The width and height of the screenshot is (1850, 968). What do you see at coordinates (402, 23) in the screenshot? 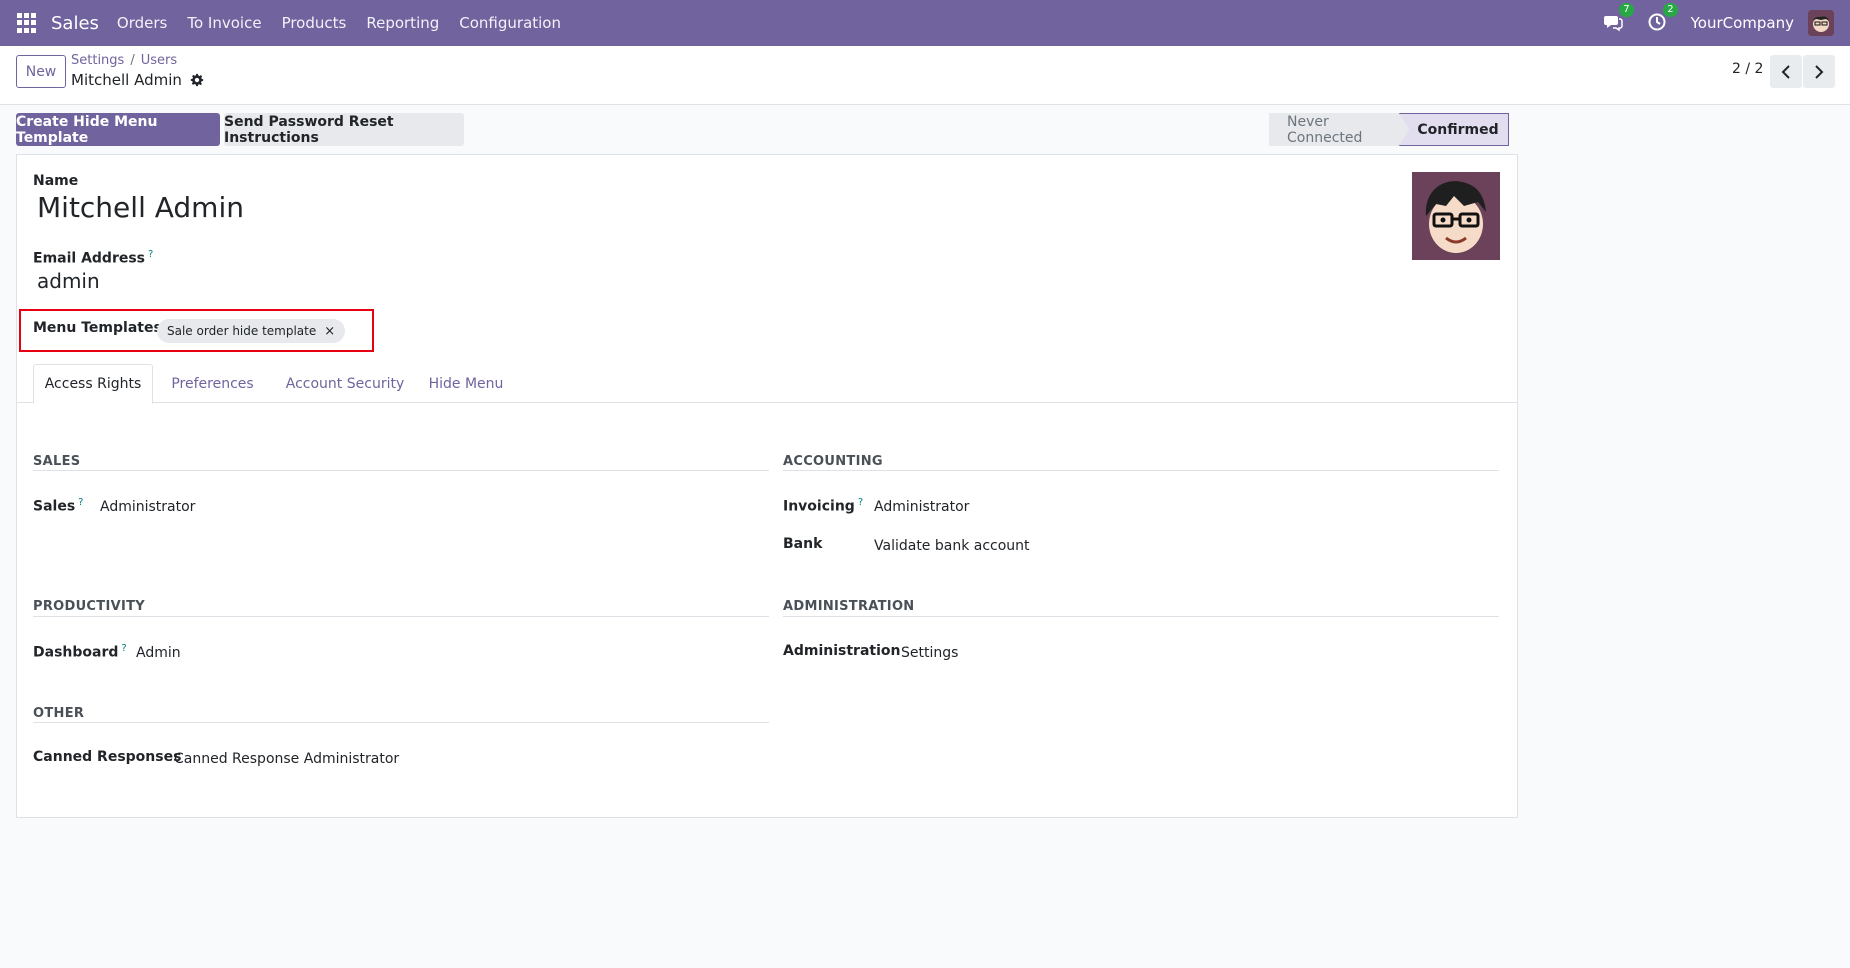
I see `menu-reporting: Reporting` at bounding box center [402, 23].